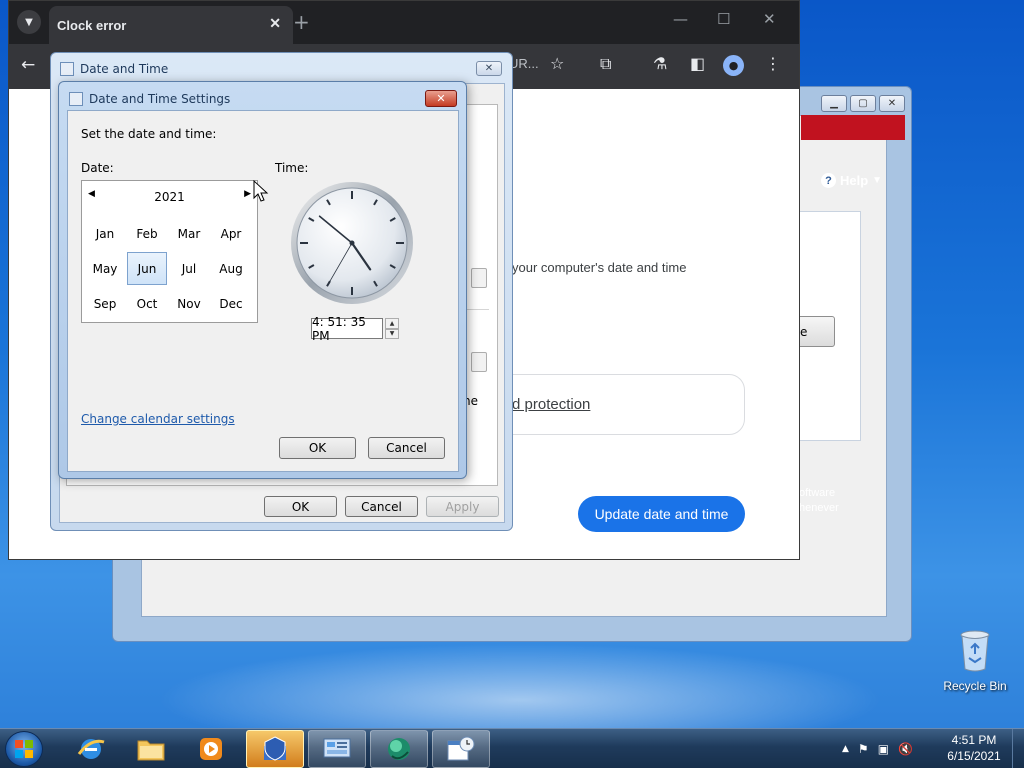  I want to click on labs-flask-icon: ⚗, so click(660, 63).